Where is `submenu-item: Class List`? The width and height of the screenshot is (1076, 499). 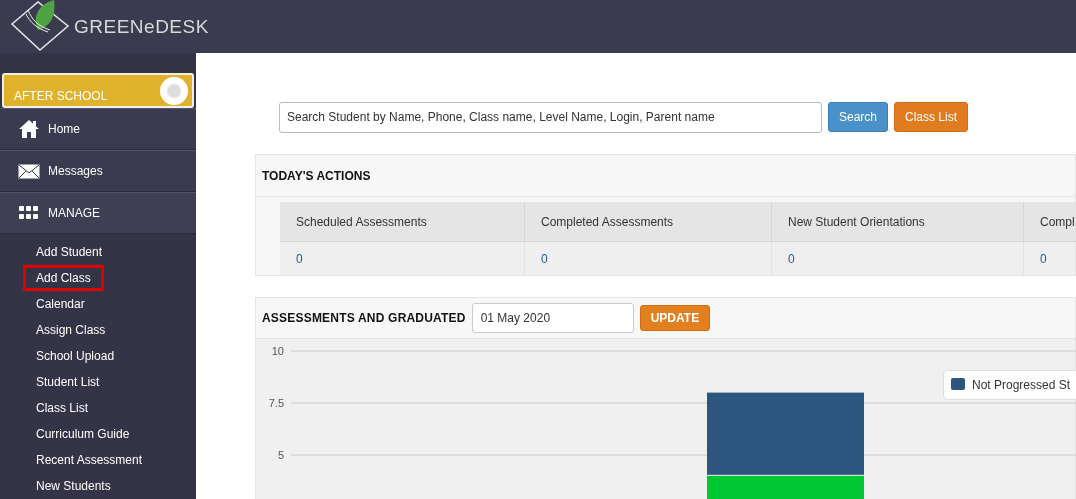 submenu-item: Class List is located at coordinates (62, 408).